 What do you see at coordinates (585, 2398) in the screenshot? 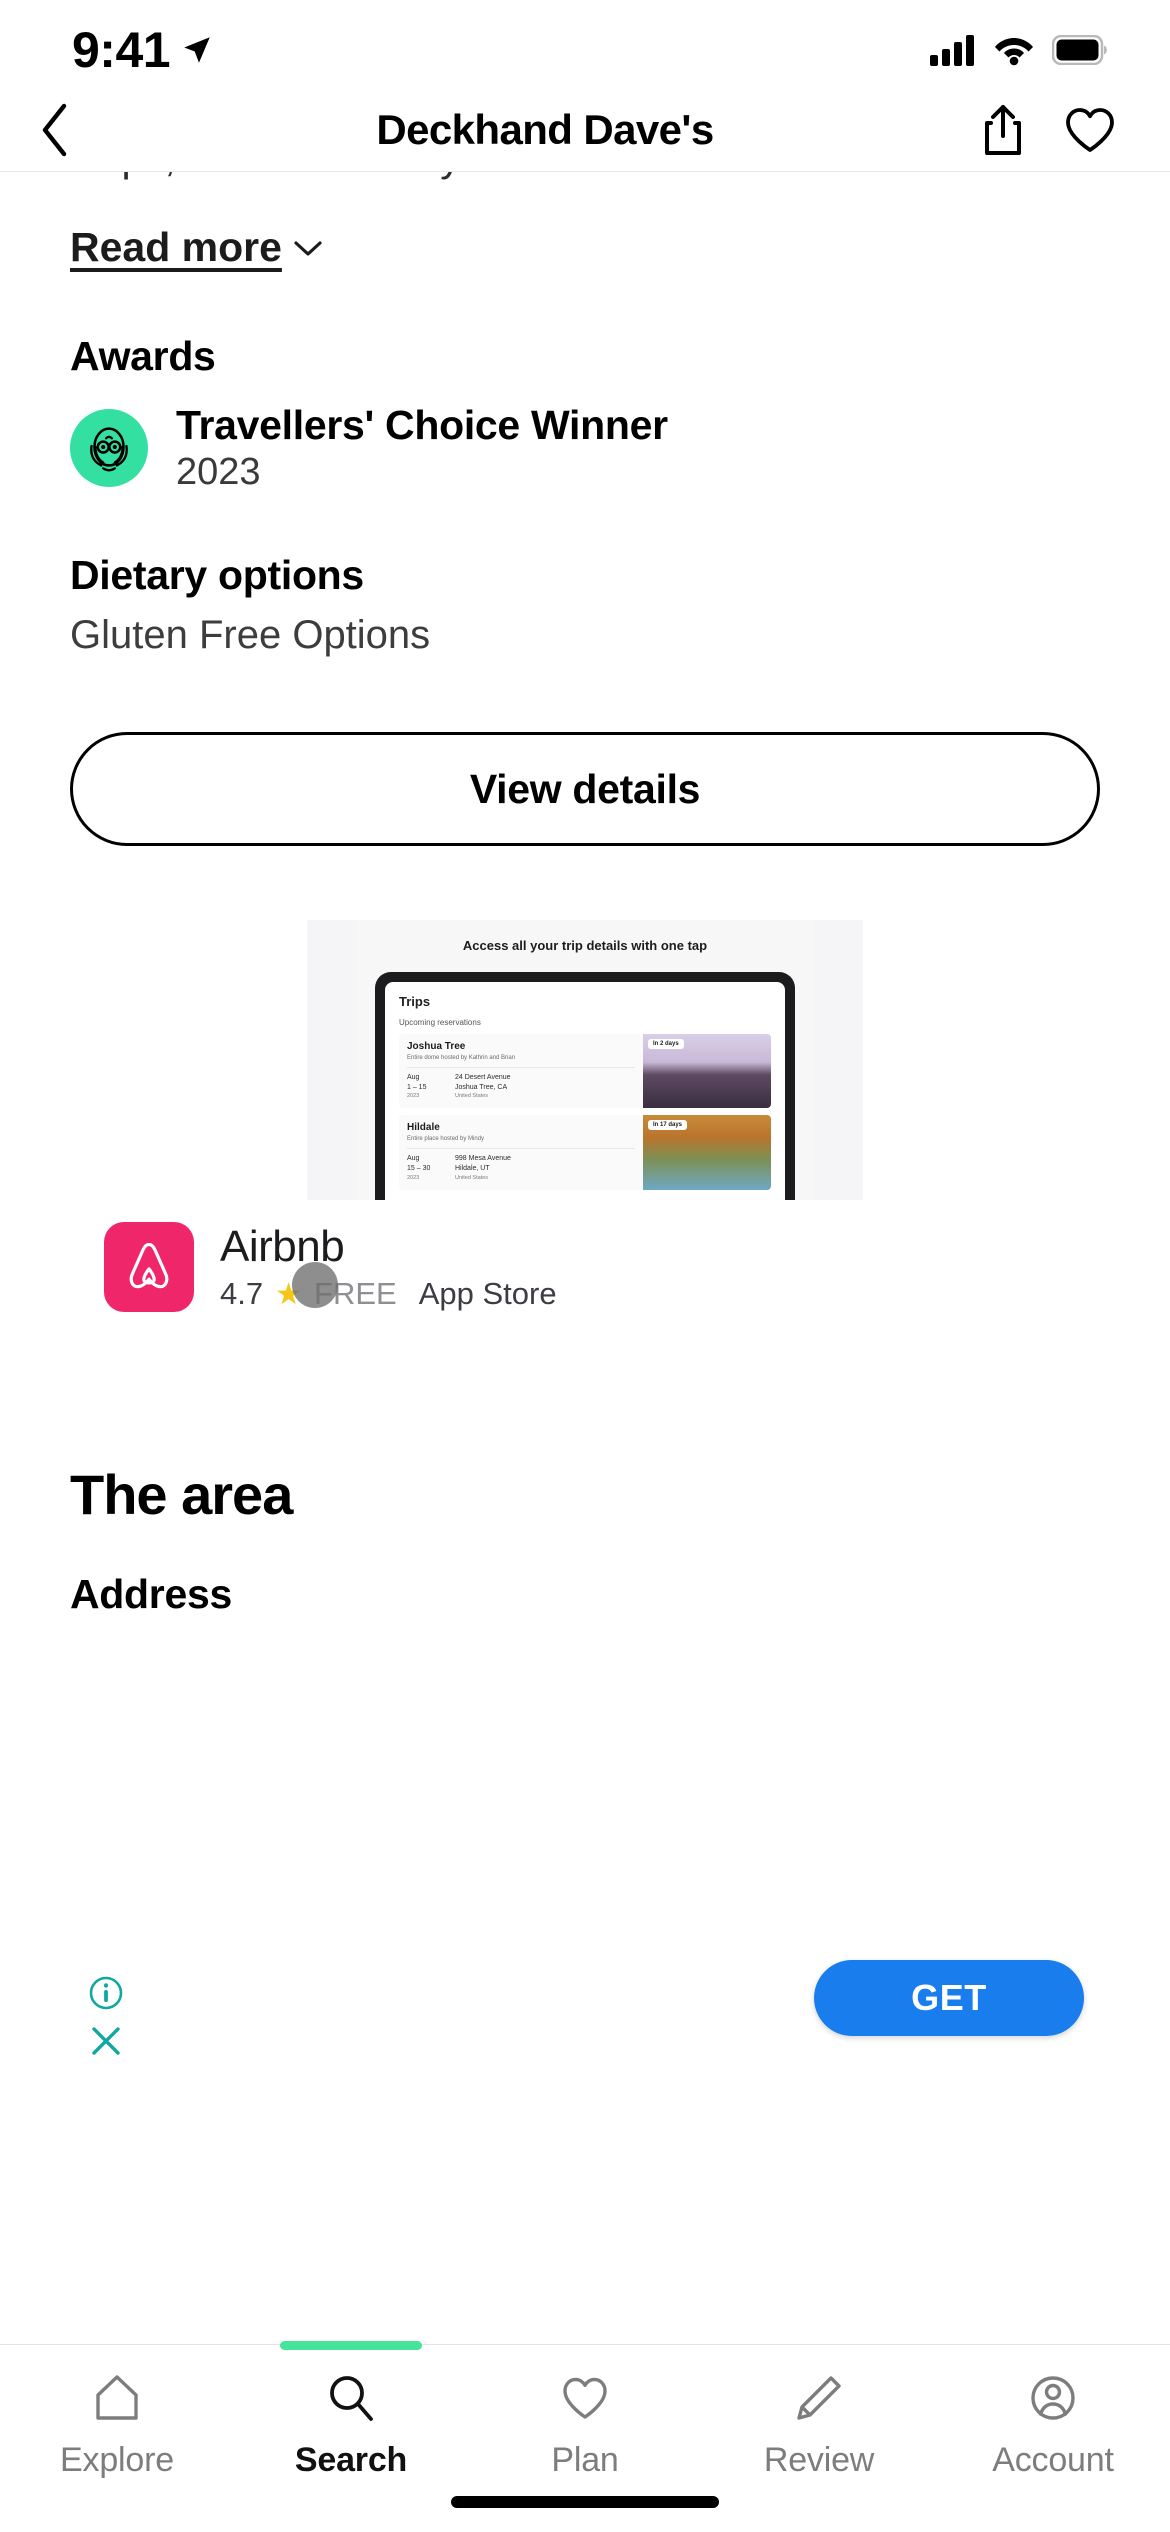
I see `heart-icon` at bounding box center [585, 2398].